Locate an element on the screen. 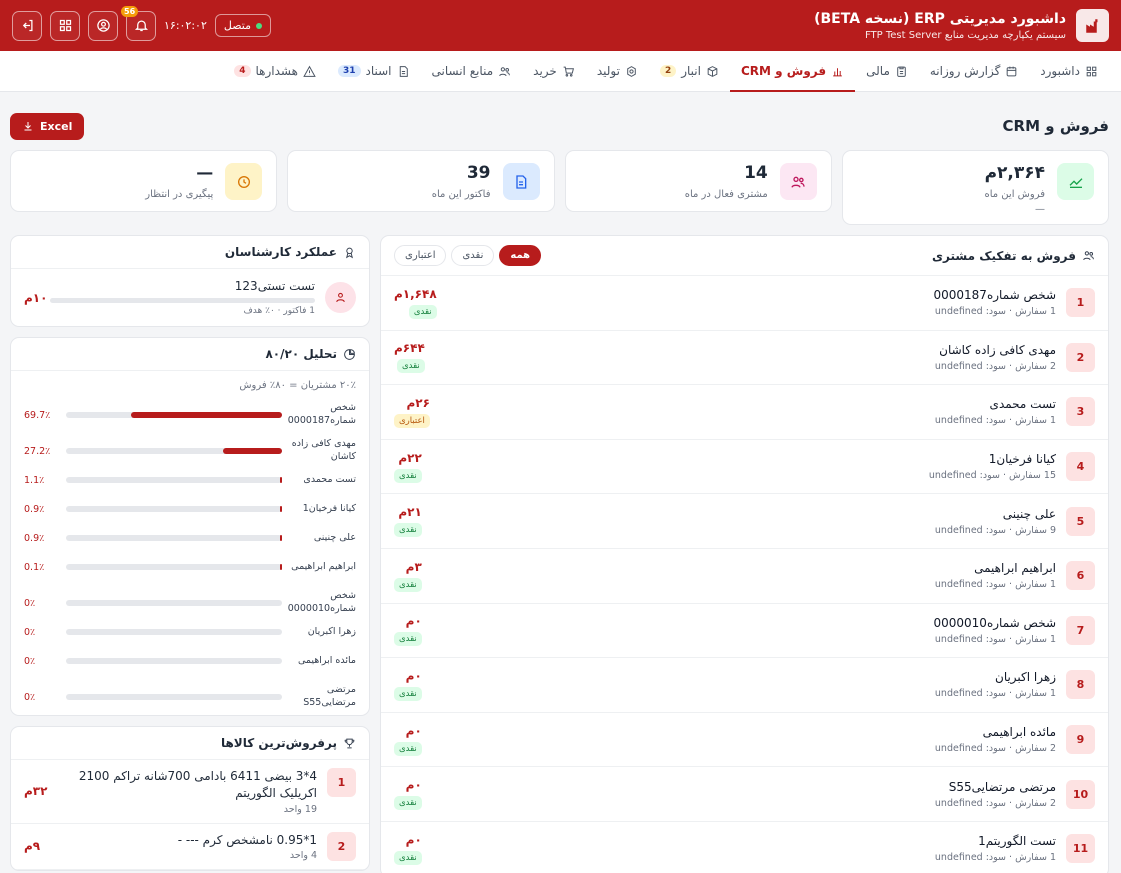 The height and width of the screenshot is (873, 1121). export-excel-button: Excel is located at coordinates (47, 126).